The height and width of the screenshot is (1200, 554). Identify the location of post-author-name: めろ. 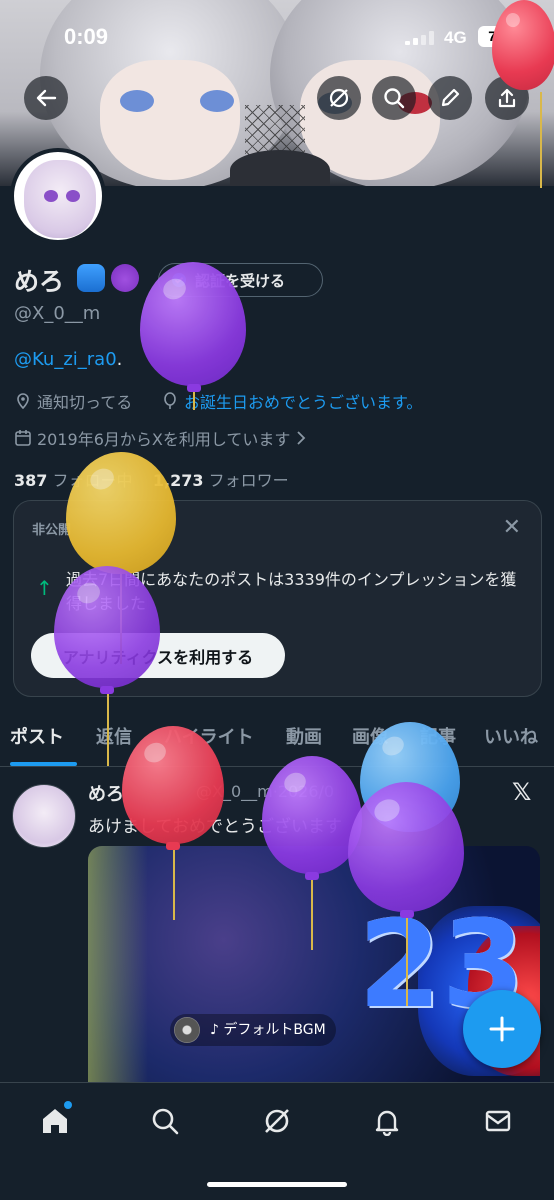
(106, 794).